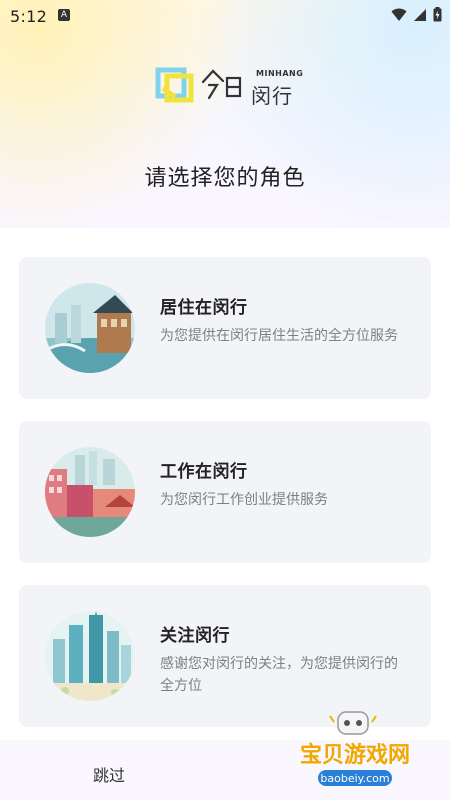 This screenshot has width=450, height=800. I want to click on residence-illustration-icon, so click(90, 328).